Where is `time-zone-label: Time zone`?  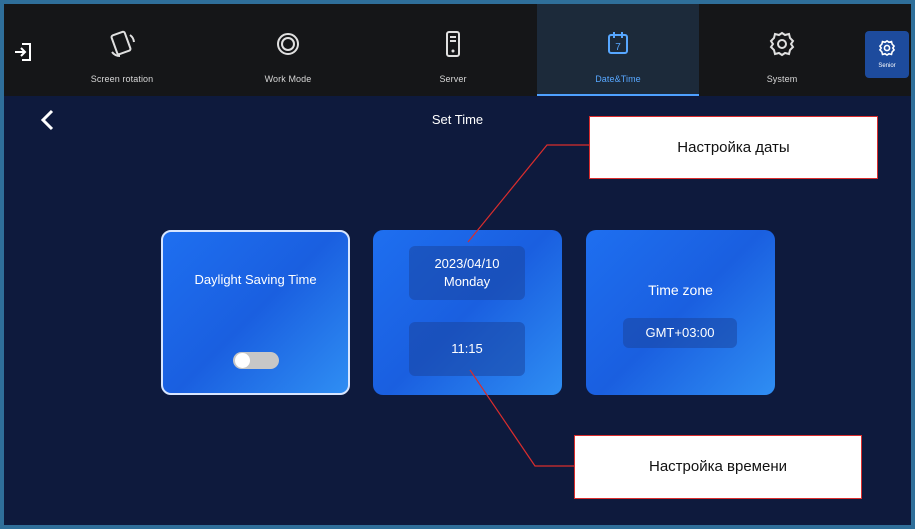
time-zone-label: Time zone is located at coordinates (680, 290).